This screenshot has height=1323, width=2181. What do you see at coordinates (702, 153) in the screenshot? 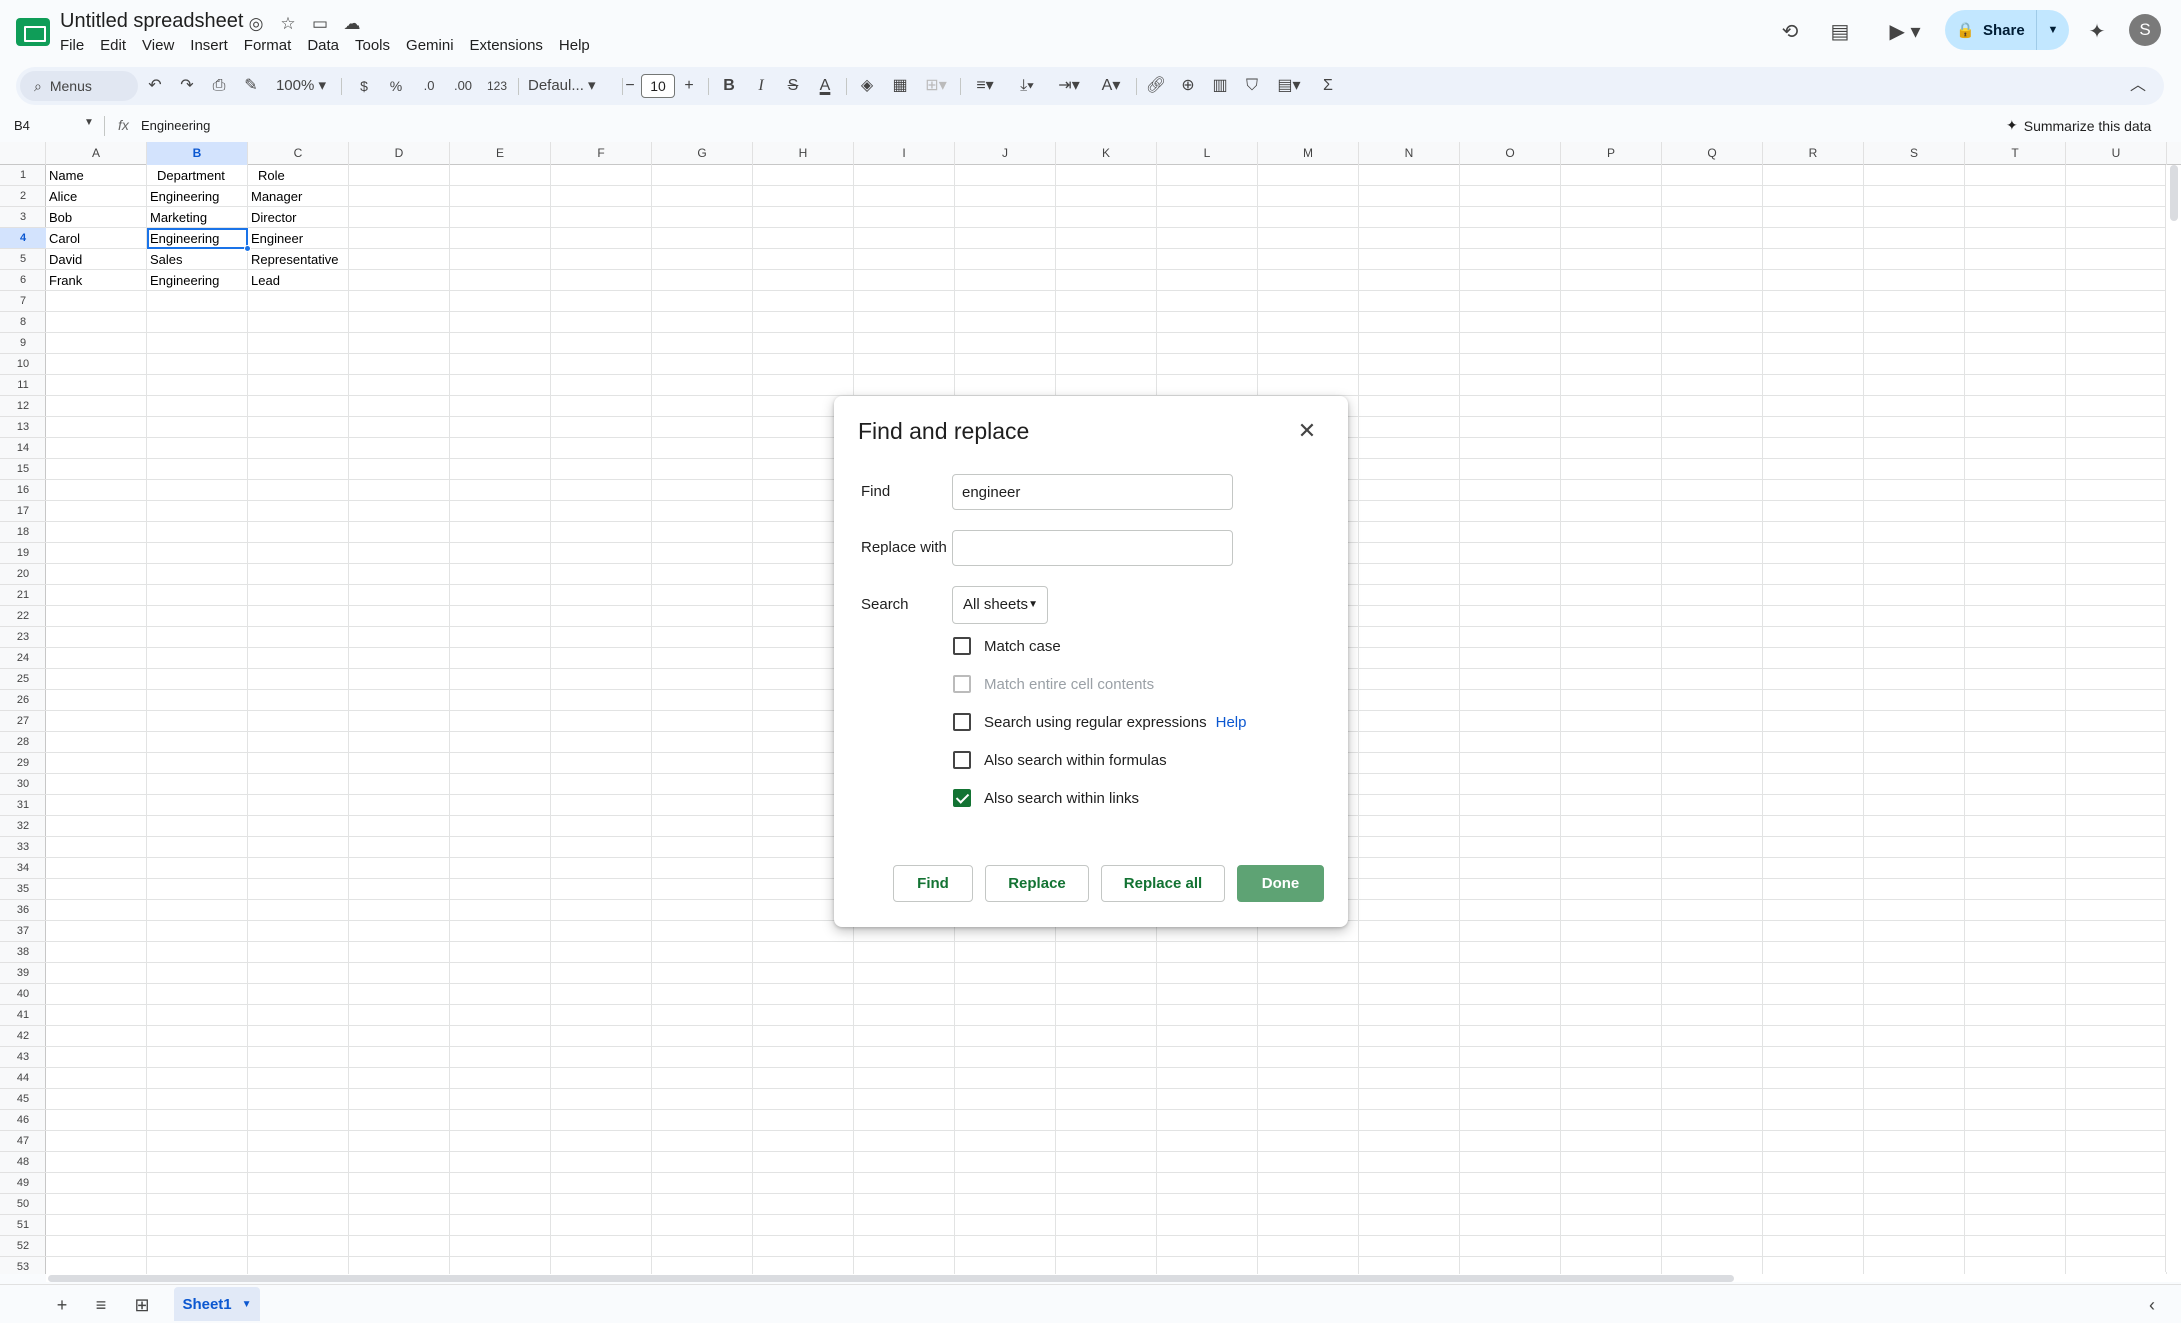
I see `column-header-g: G` at bounding box center [702, 153].